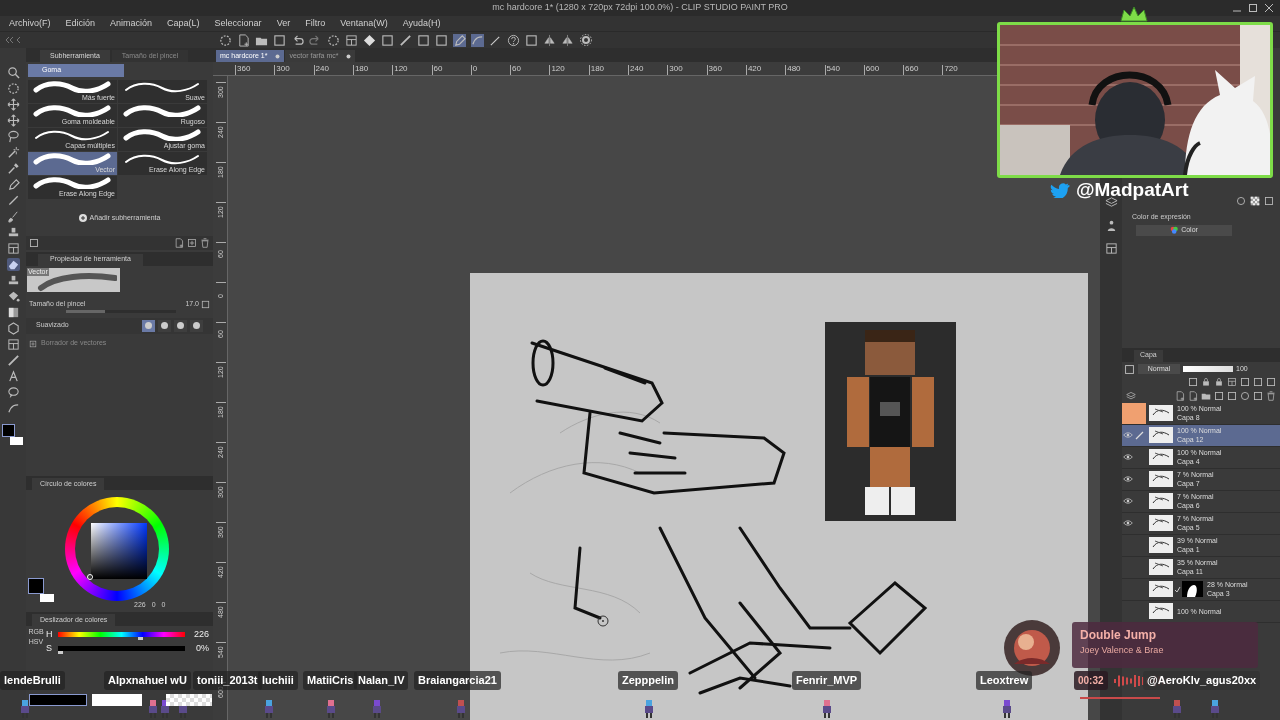  What do you see at coordinates (13, 376) in the screenshot?
I see `letter-shape-icon` at bounding box center [13, 376].